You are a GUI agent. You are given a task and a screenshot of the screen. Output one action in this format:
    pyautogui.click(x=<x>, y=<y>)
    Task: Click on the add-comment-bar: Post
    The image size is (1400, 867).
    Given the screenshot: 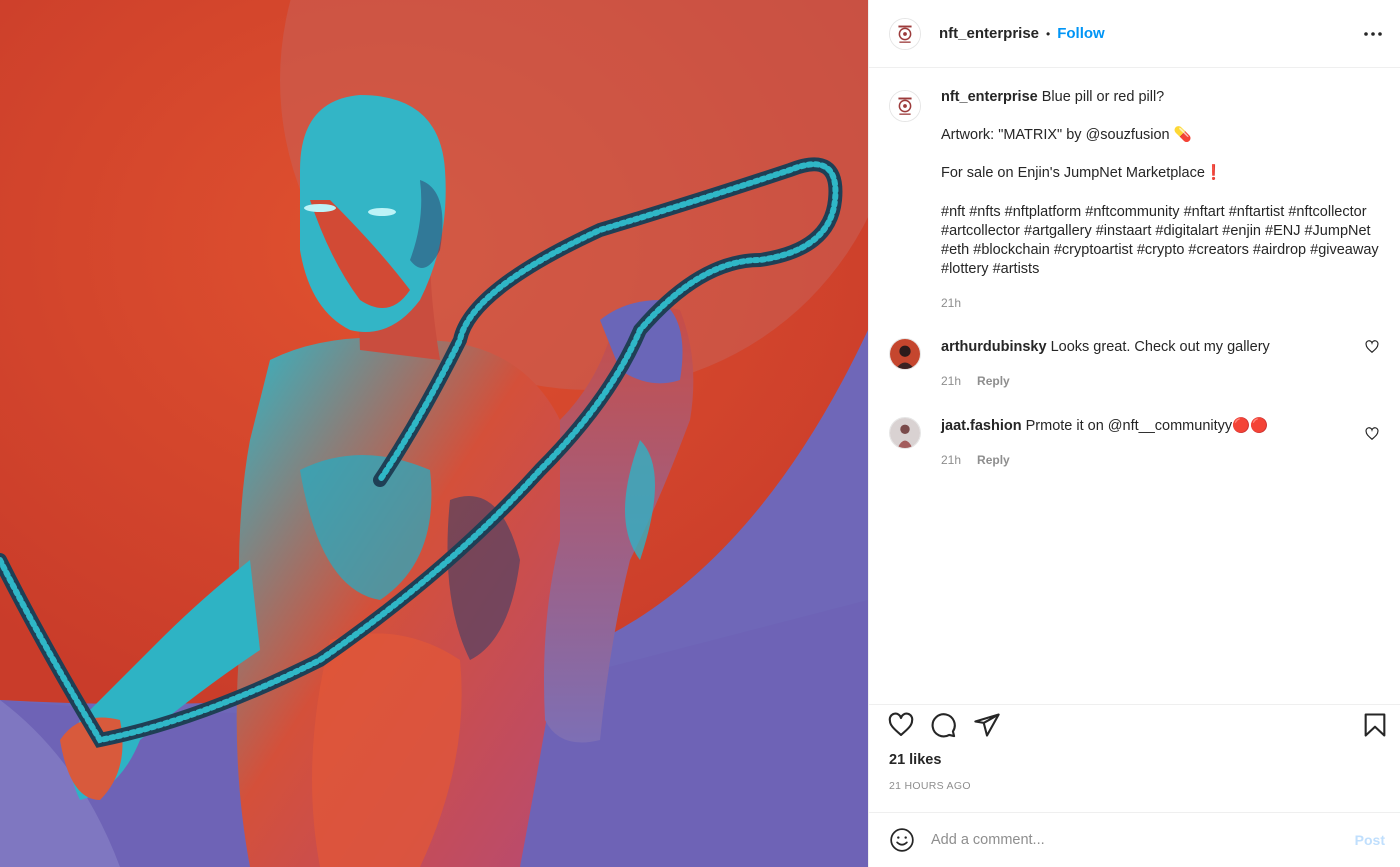 What is the action you would take?
    pyautogui.click(x=1134, y=839)
    